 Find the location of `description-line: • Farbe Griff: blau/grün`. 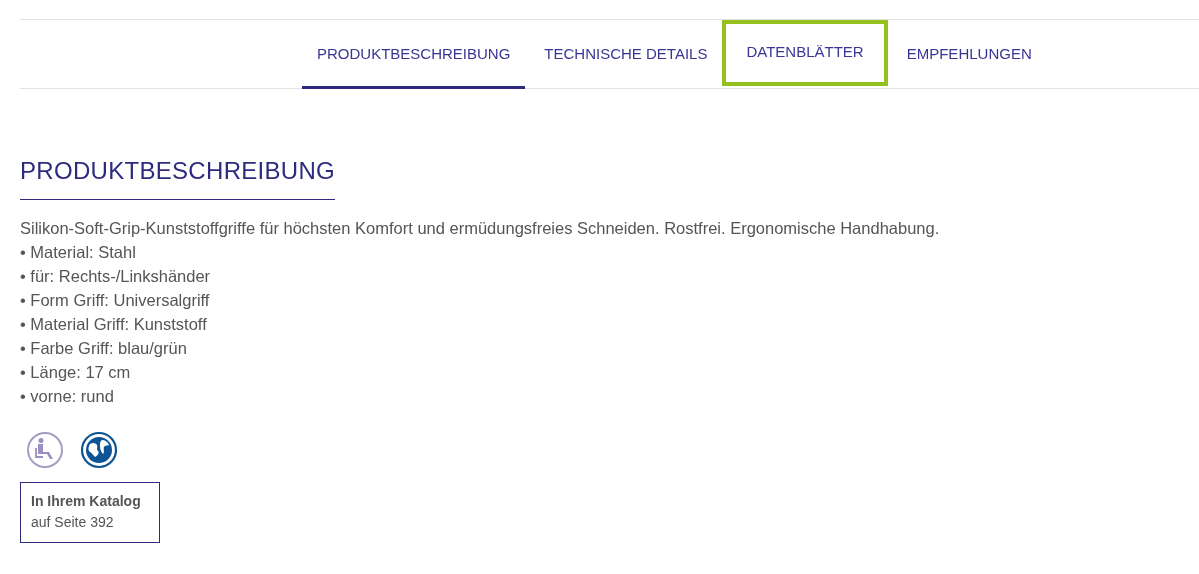

description-line: • Farbe Griff: blau/grün is located at coordinates (104, 348).